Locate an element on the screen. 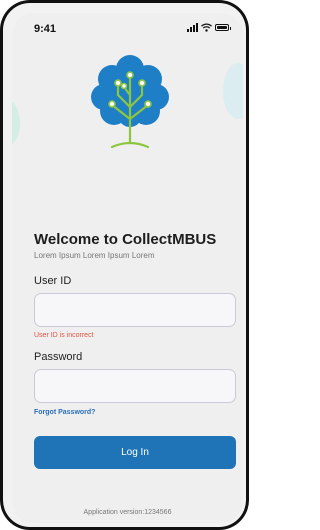 Image resolution: width=320 pixels, height=530 pixels. user-id-label: User ID is located at coordinates (53, 281).